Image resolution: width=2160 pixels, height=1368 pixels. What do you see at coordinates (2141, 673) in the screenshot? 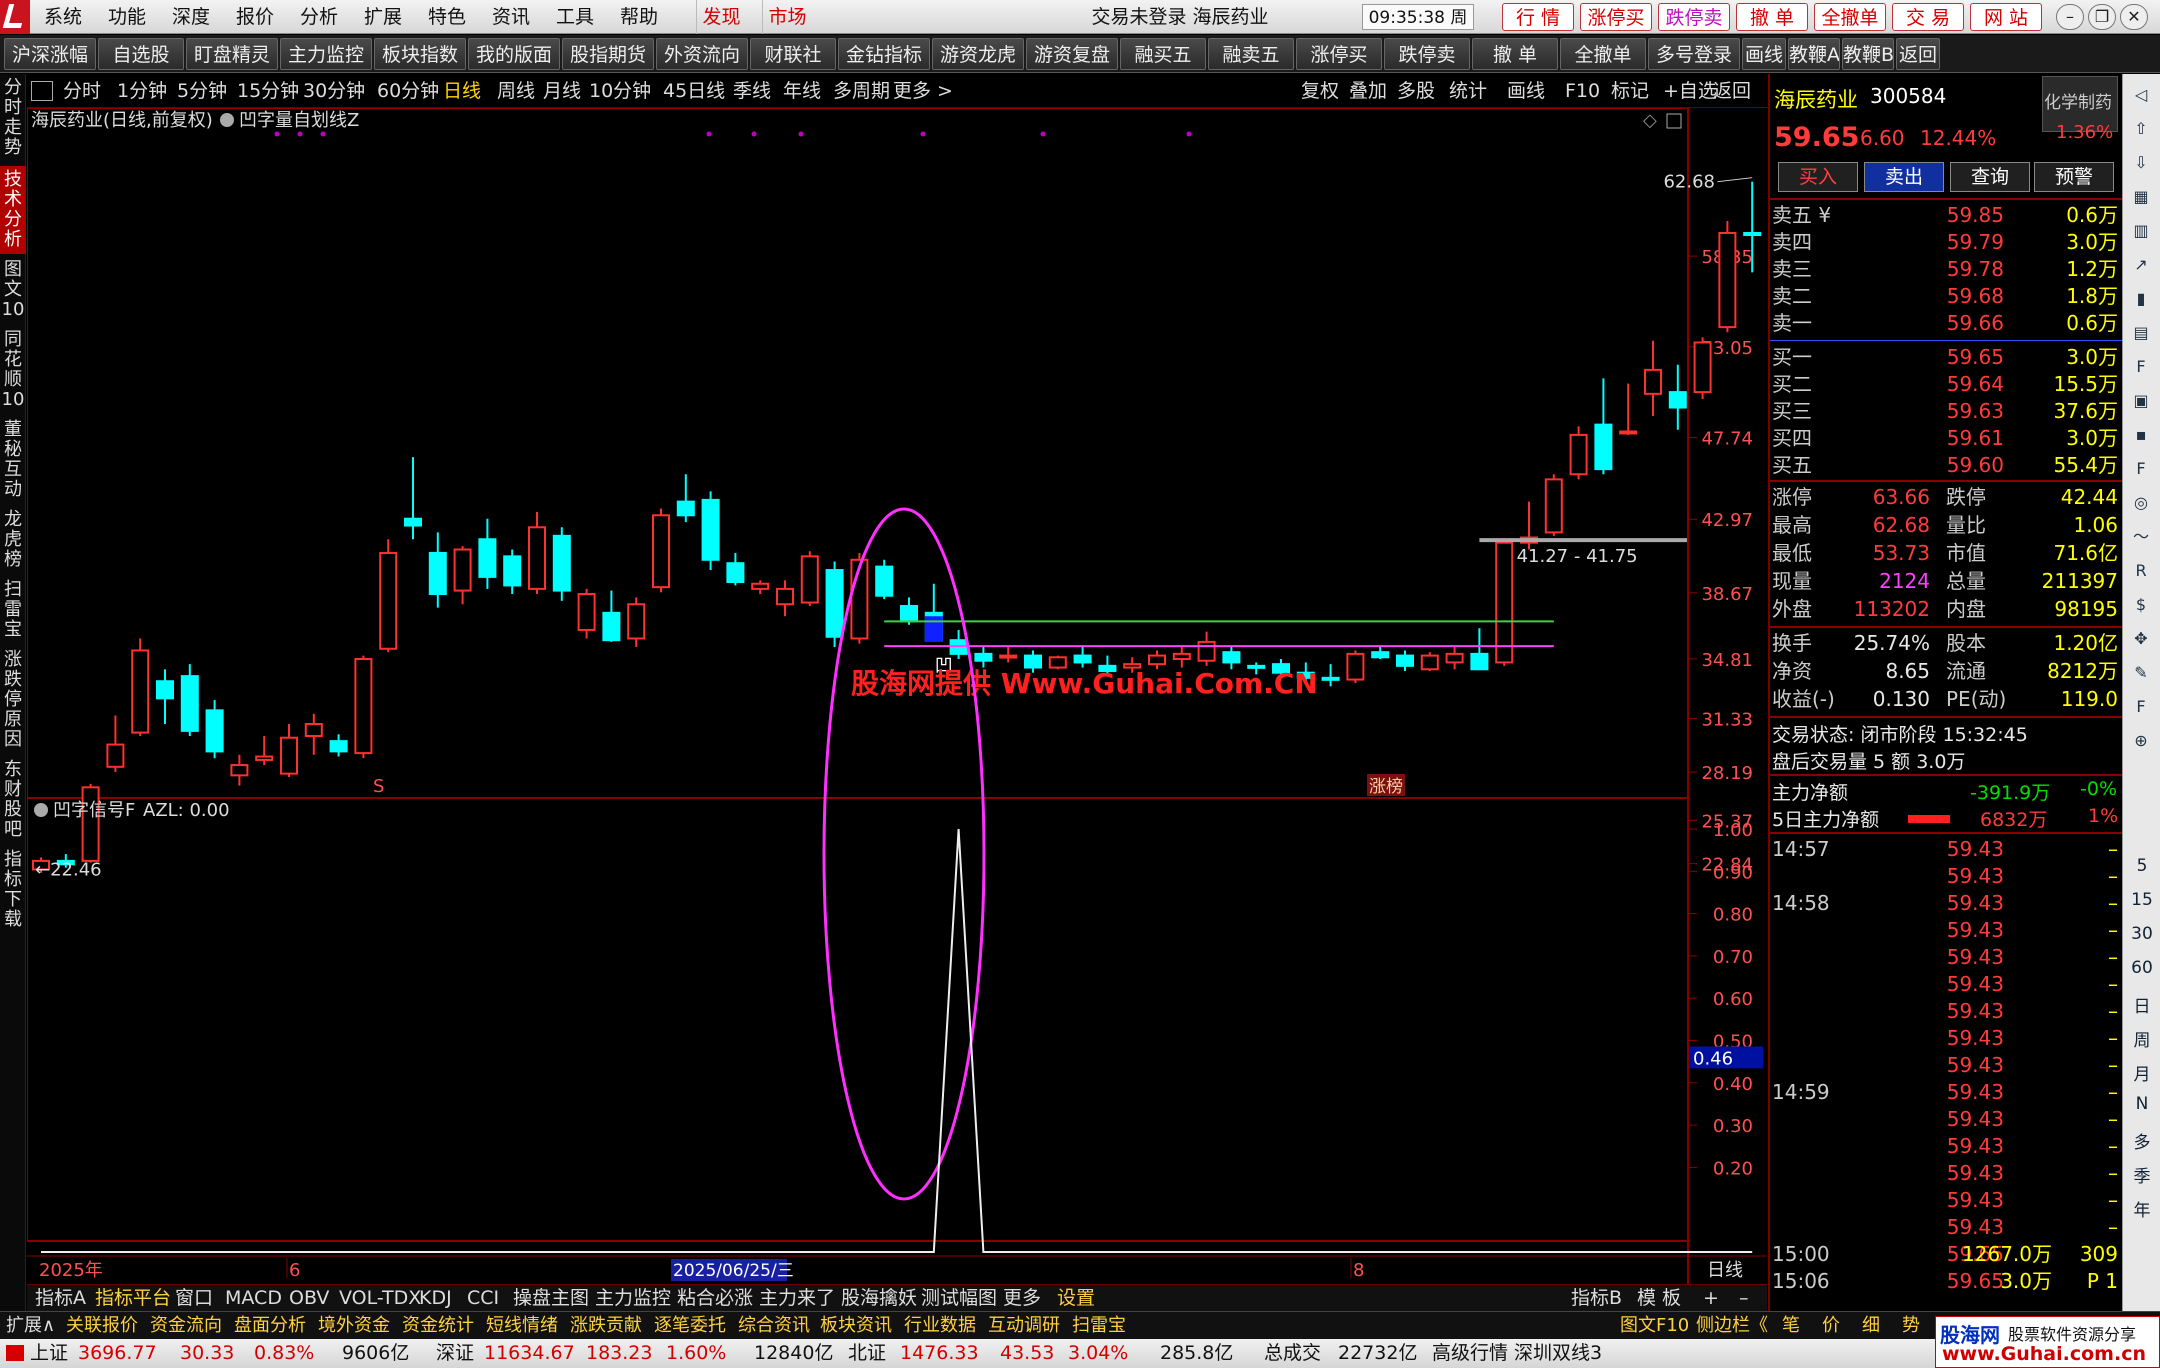
I see `side-tool-icon-17: ✎` at bounding box center [2141, 673].